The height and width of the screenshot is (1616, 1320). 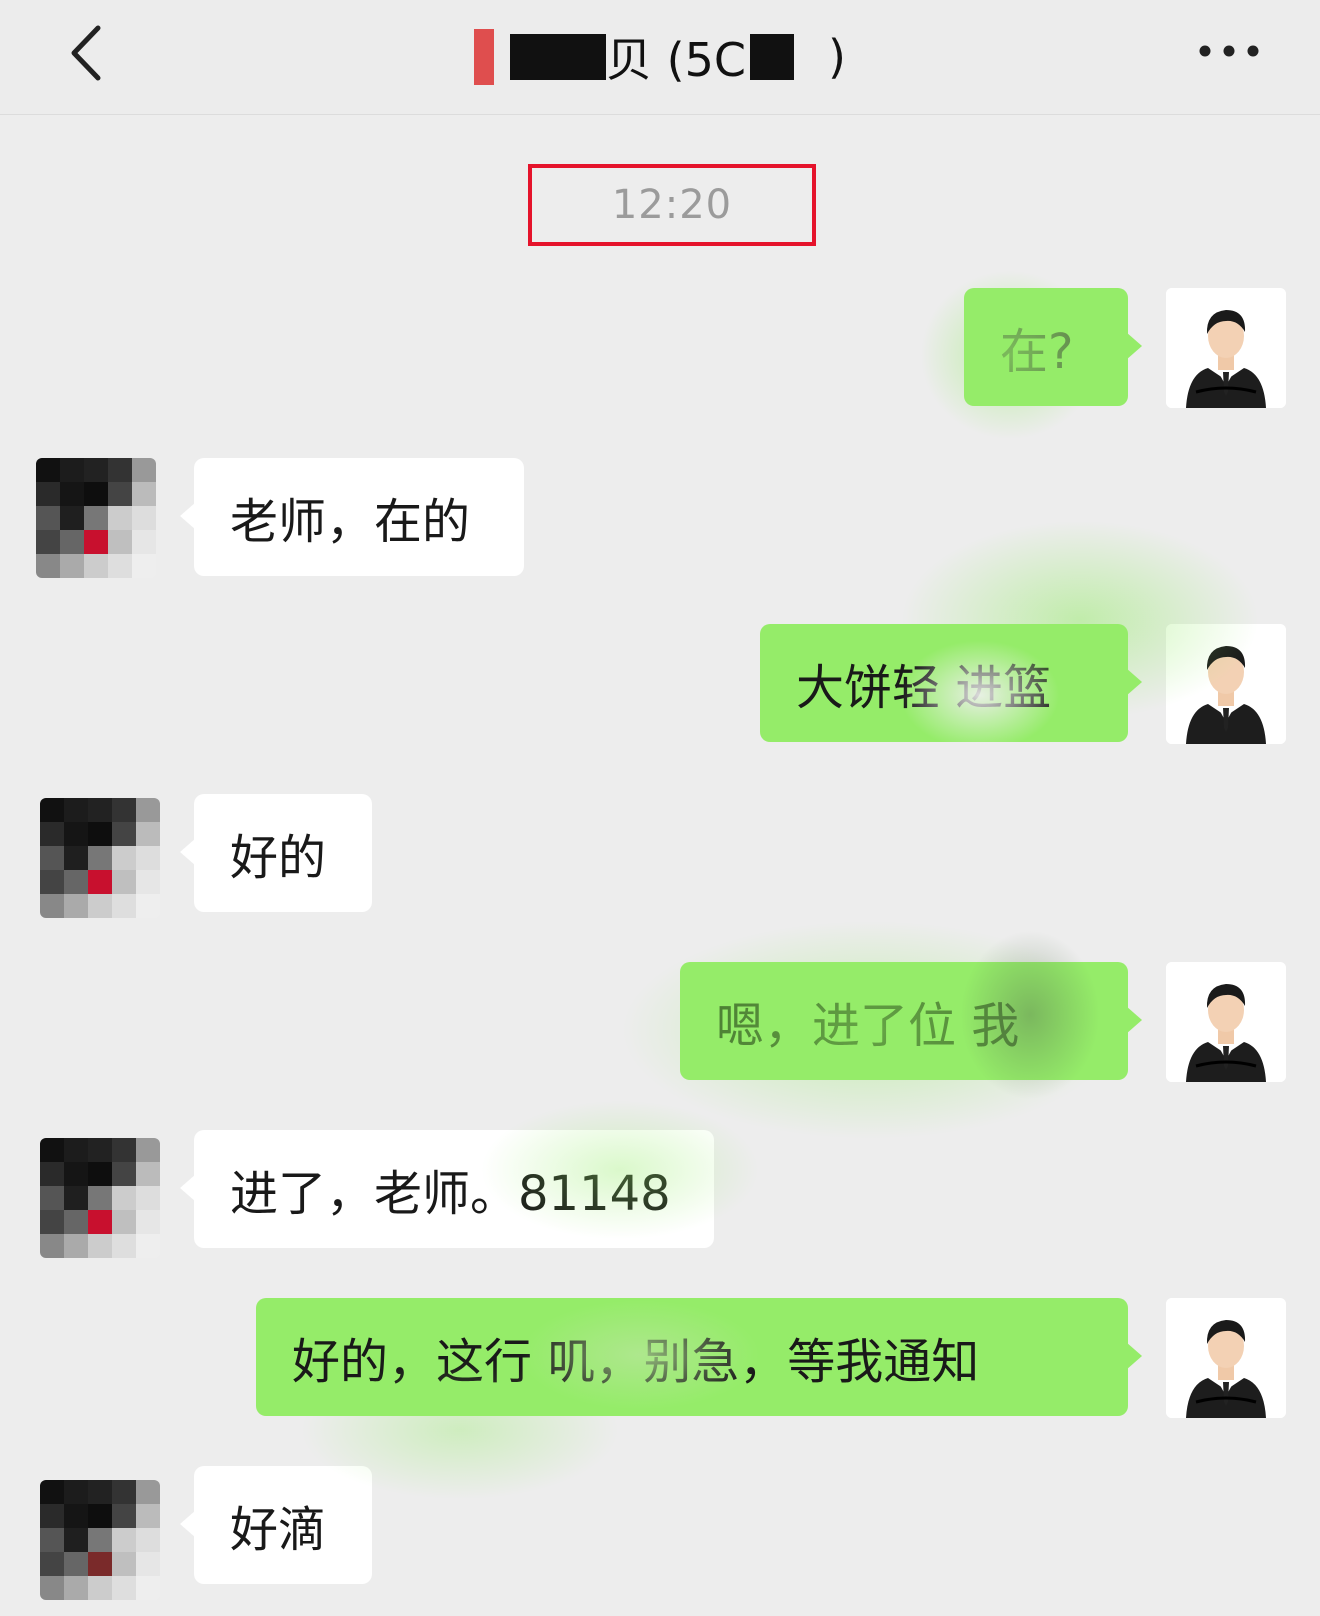 I want to click on message-text: 好的, so click(x=278, y=858).